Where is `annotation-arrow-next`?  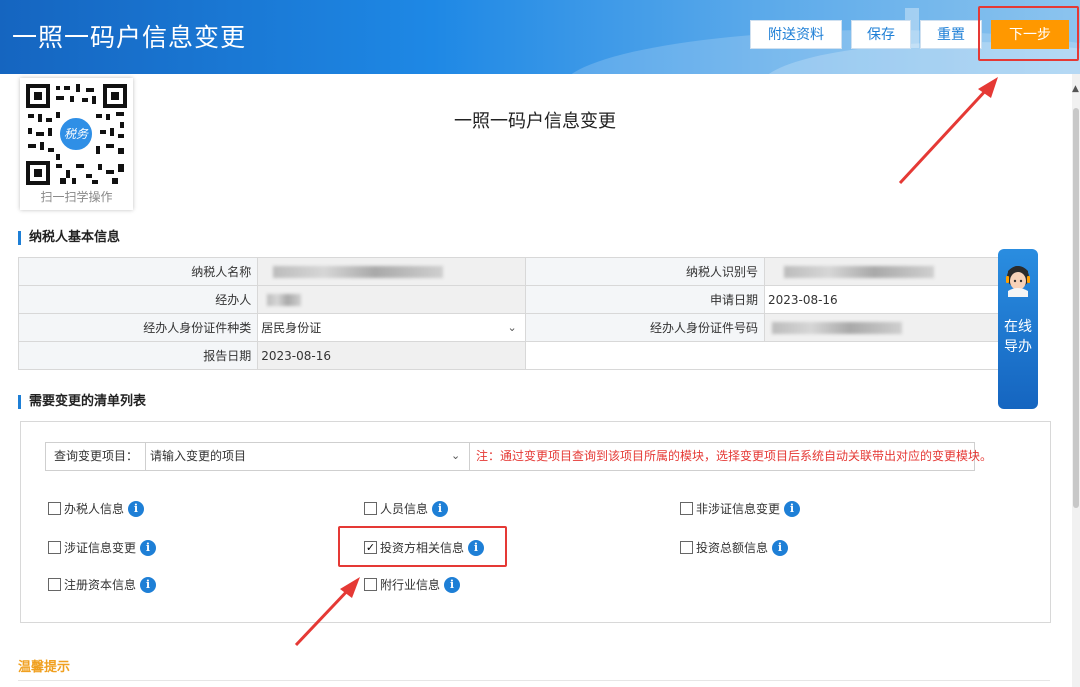
annotation-arrow-next is located at coordinates (944, 135).